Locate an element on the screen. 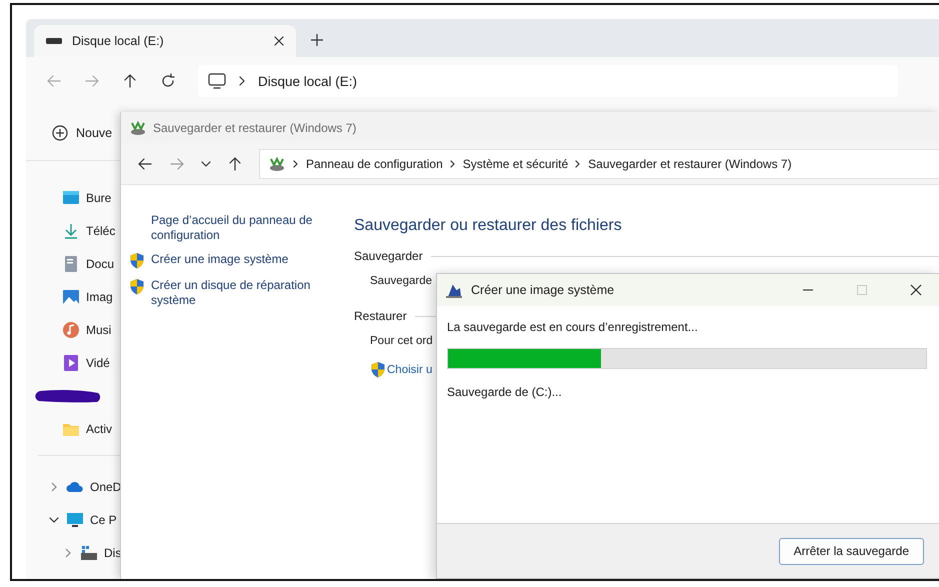 This screenshot has width=939, height=587. download-icon is located at coordinates (71, 231).